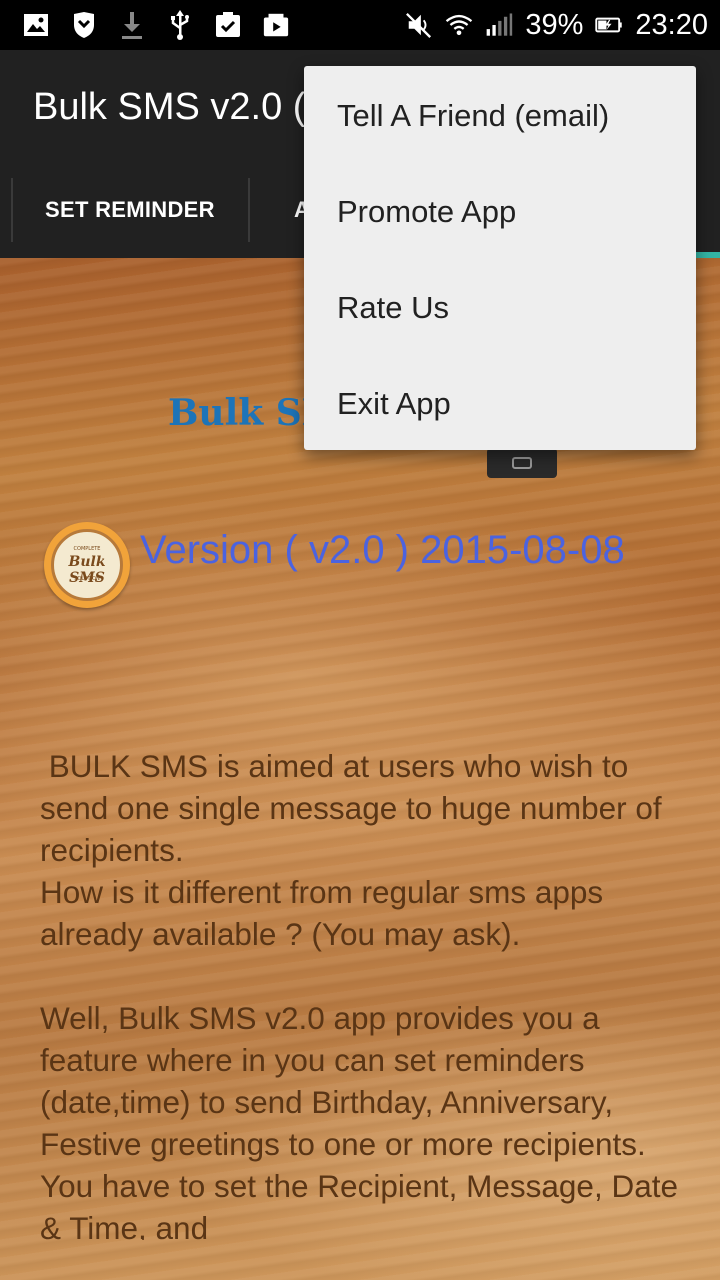 Image resolution: width=720 pixels, height=1280 pixels. I want to click on signal-icon, so click(499, 25).